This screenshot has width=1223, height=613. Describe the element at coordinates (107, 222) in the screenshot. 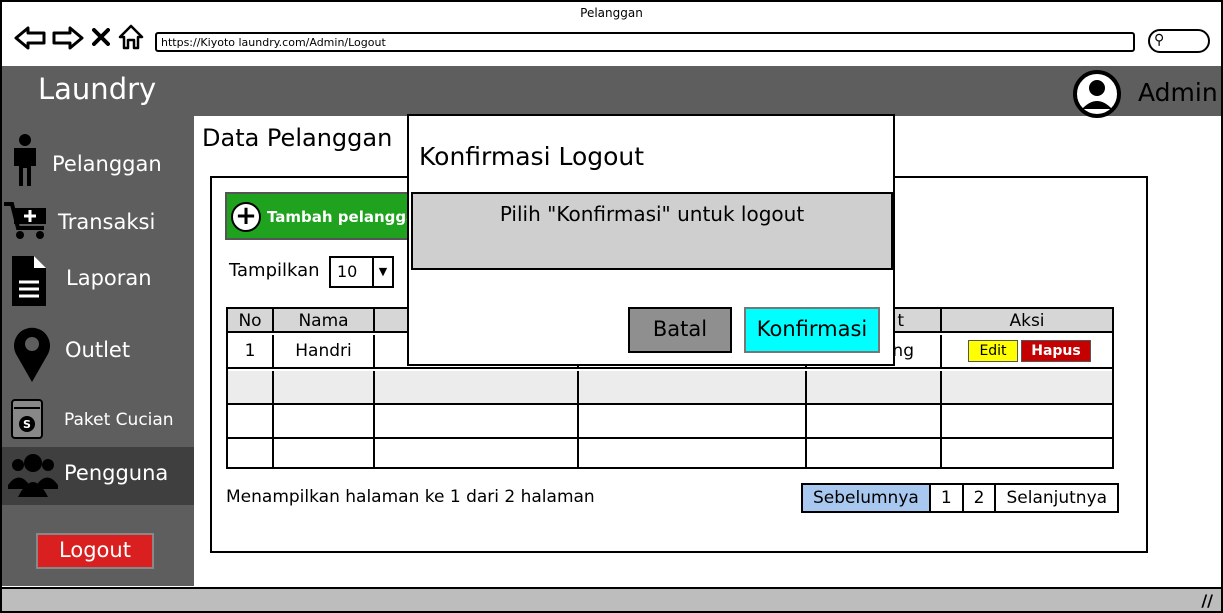

I see `sidebar-item-label: Transaksi` at that location.